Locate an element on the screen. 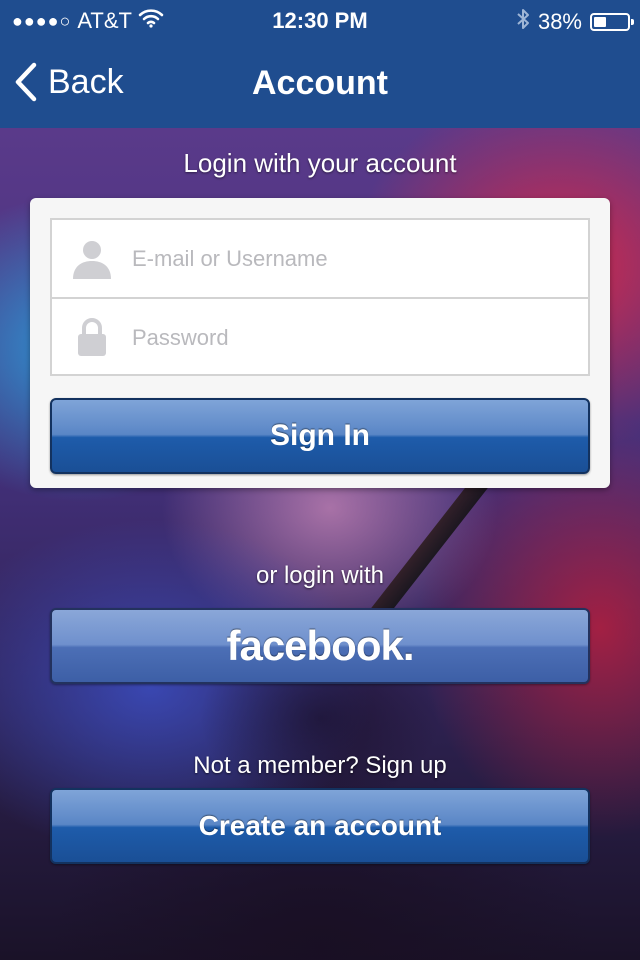 This screenshot has width=640, height=960. login-heading: Login with your account is located at coordinates (320, 163).